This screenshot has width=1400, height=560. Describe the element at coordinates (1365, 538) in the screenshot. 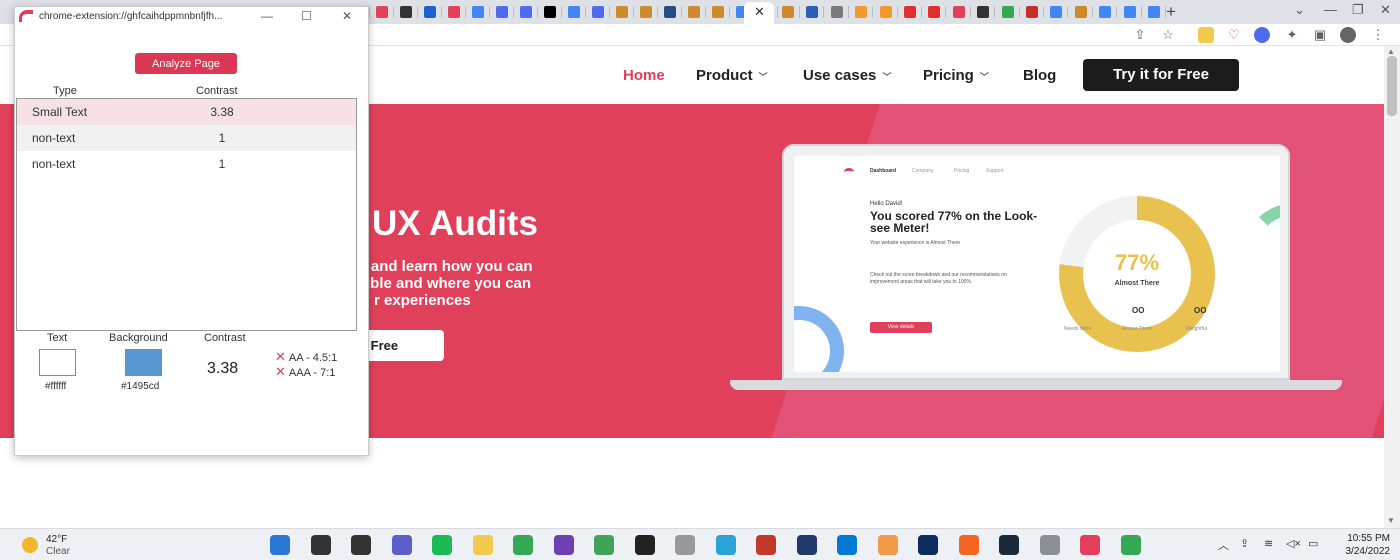

I see `clock-time: 10:55 PM` at that location.